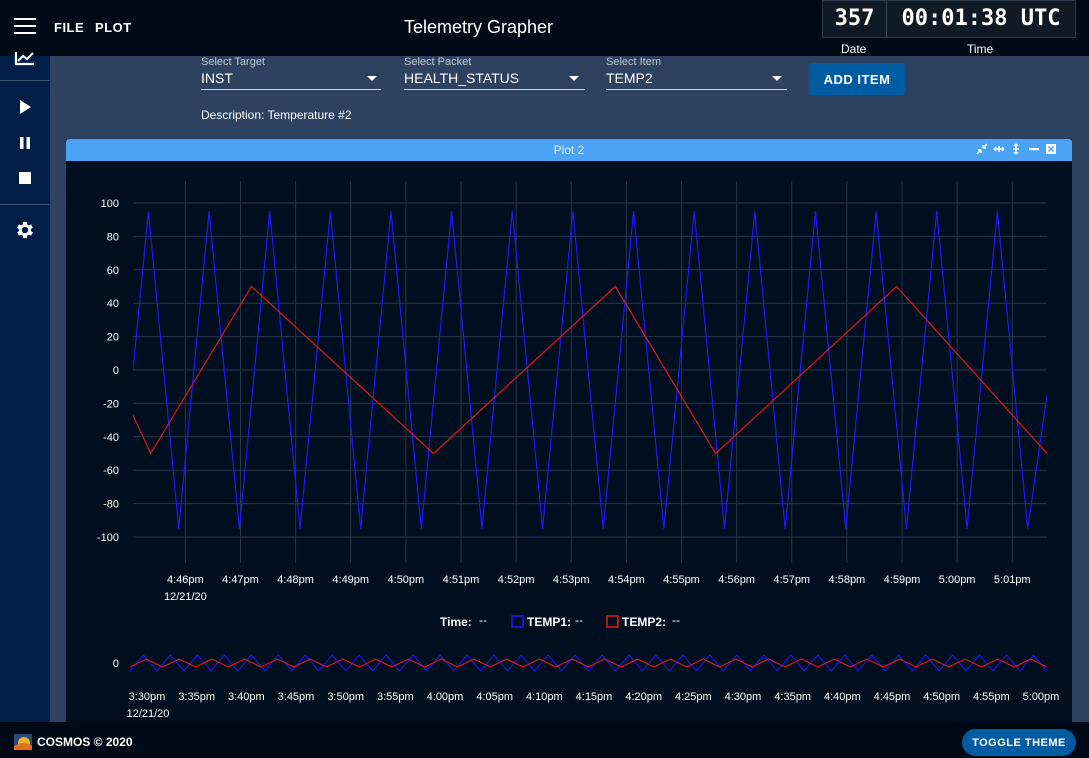 The height and width of the screenshot is (758, 1089). Describe the element at coordinates (629, 78) in the screenshot. I see `select-item-value: TEMP2` at that location.